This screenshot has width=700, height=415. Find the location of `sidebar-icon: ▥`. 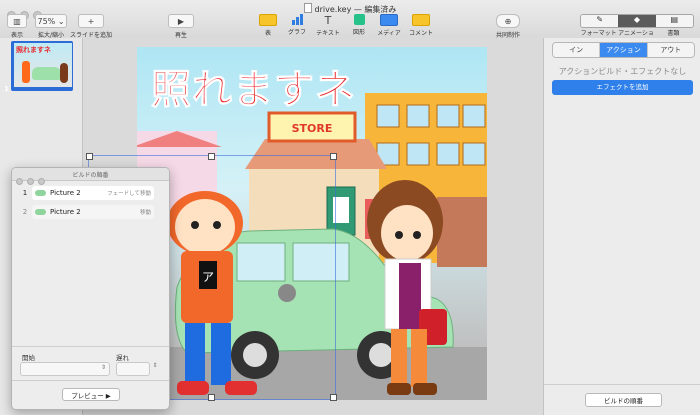

sidebar-icon: ▥ is located at coordinates (17, 21).